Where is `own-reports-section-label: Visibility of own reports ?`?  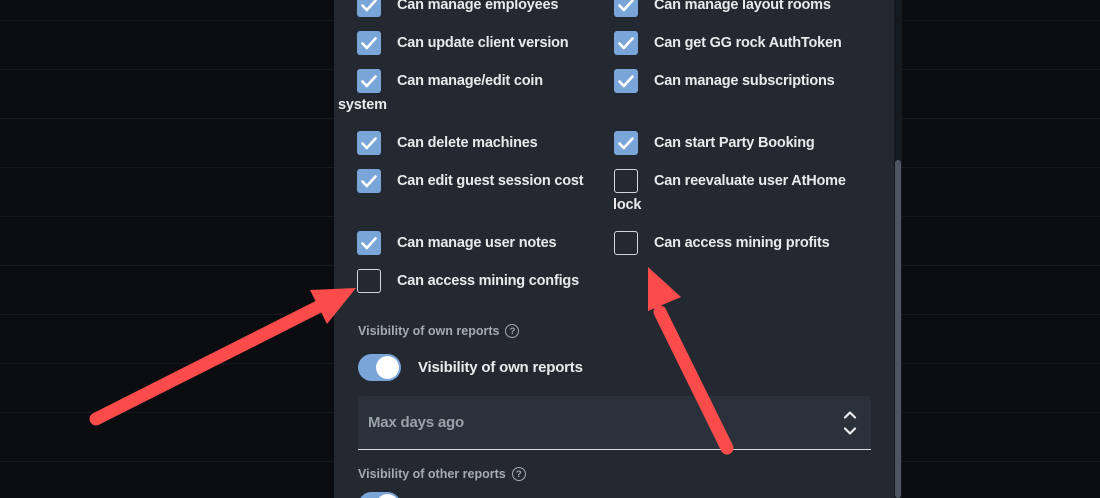
own-reports-section-label: Visibility of own reports ? is located at coordinates (614, 331).